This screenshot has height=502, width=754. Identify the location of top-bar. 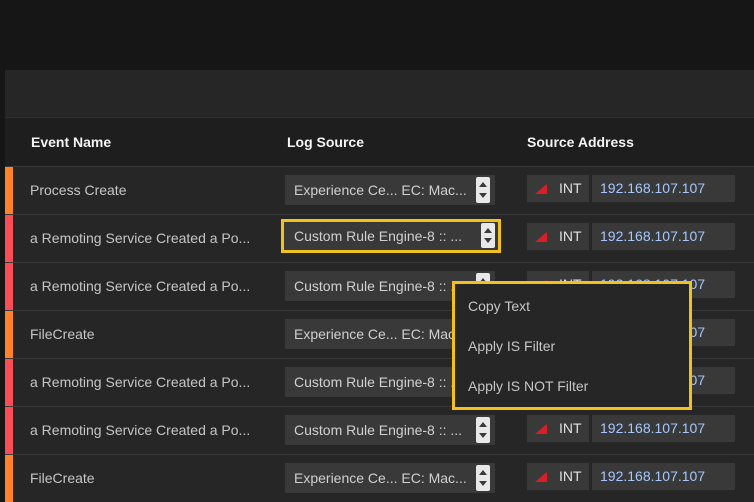
(377, 35).